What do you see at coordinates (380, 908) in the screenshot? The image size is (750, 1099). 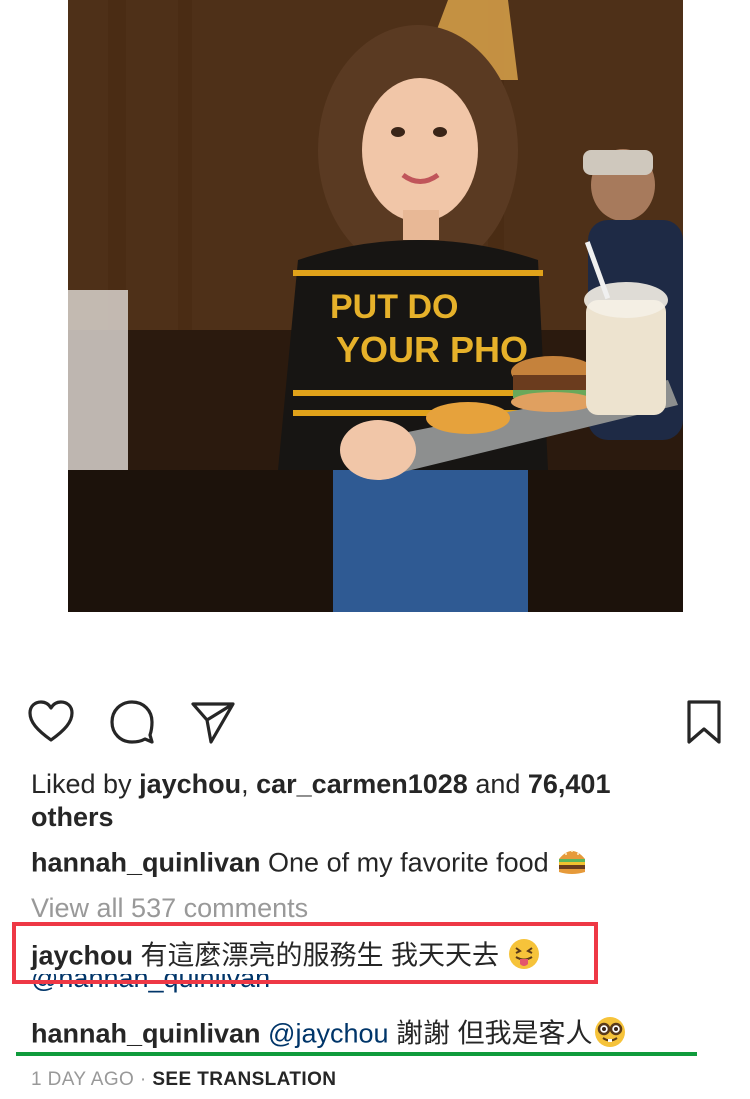 I see `view-all-comments-link: View all 537 comments` at bounding box center [380, 908].